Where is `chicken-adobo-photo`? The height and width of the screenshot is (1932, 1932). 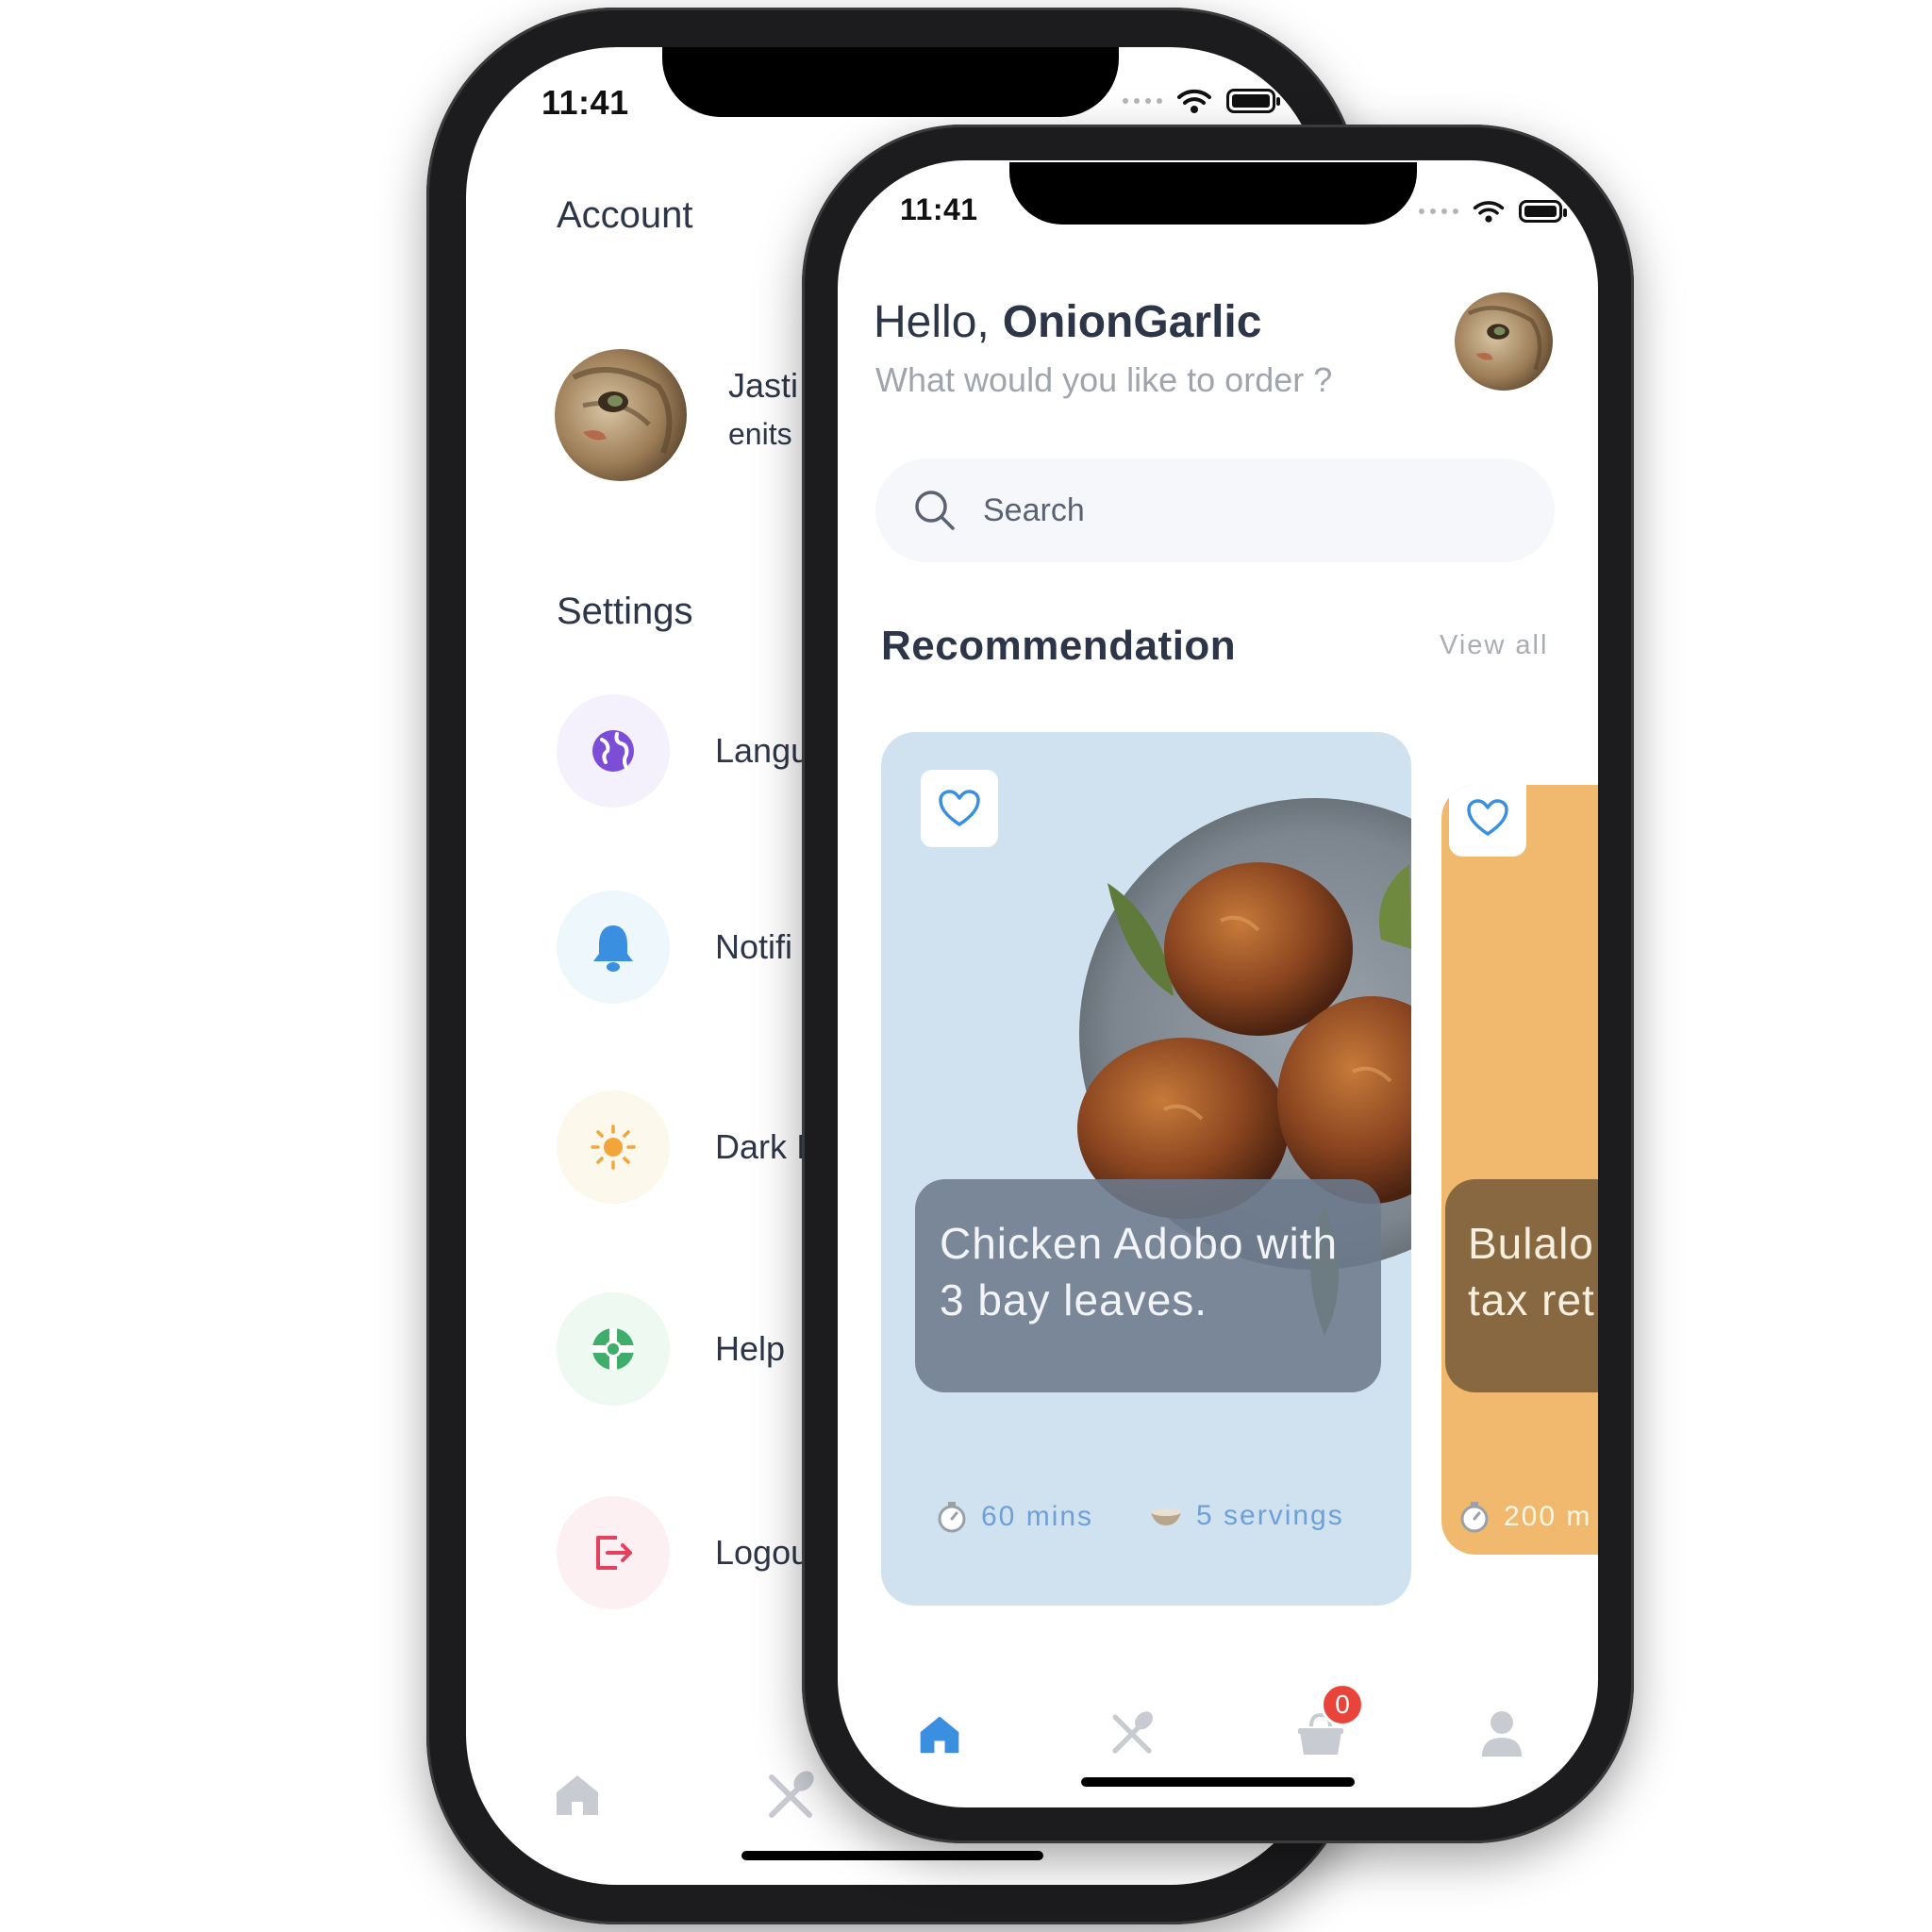 chicken-adobo-photo is located at coordinates (1244, 1067).